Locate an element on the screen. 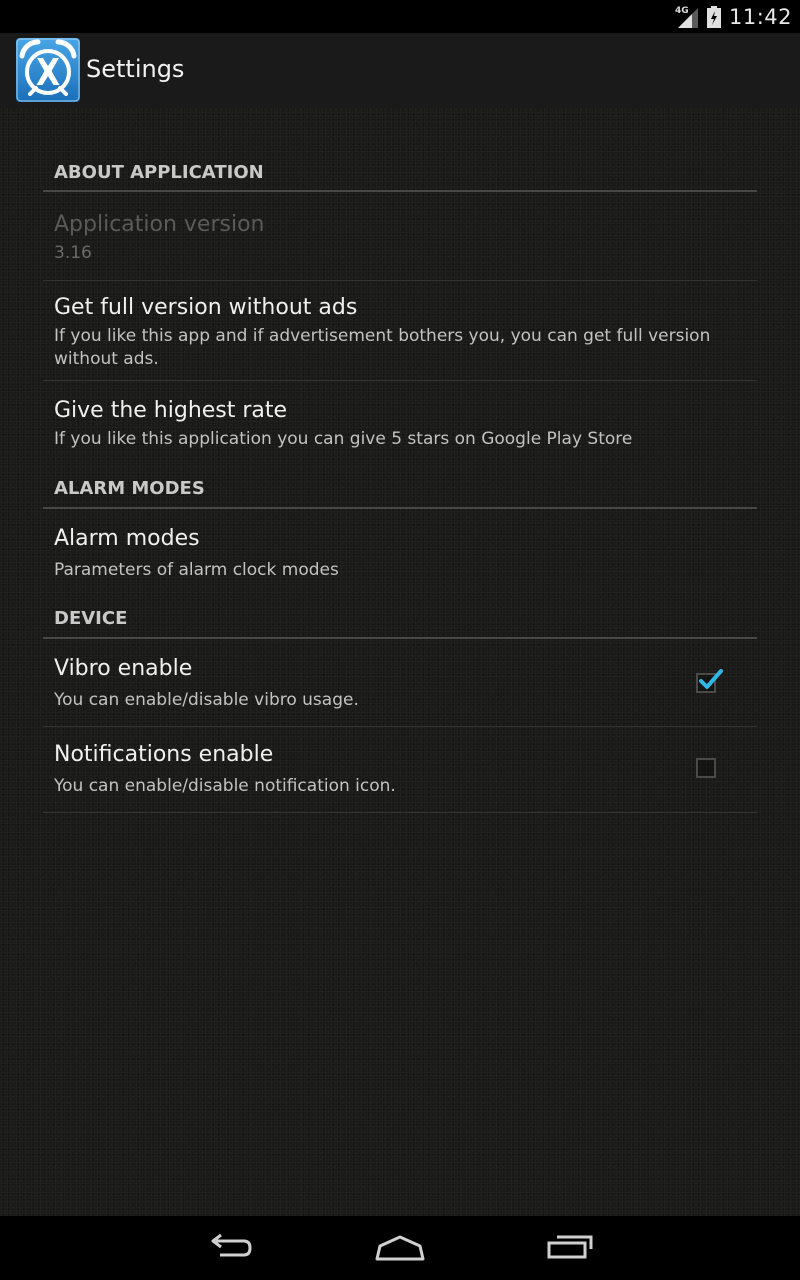 The width and height of the screenshot is (800, 1280). notifications-checkbox is located at coordinates (706, 768).